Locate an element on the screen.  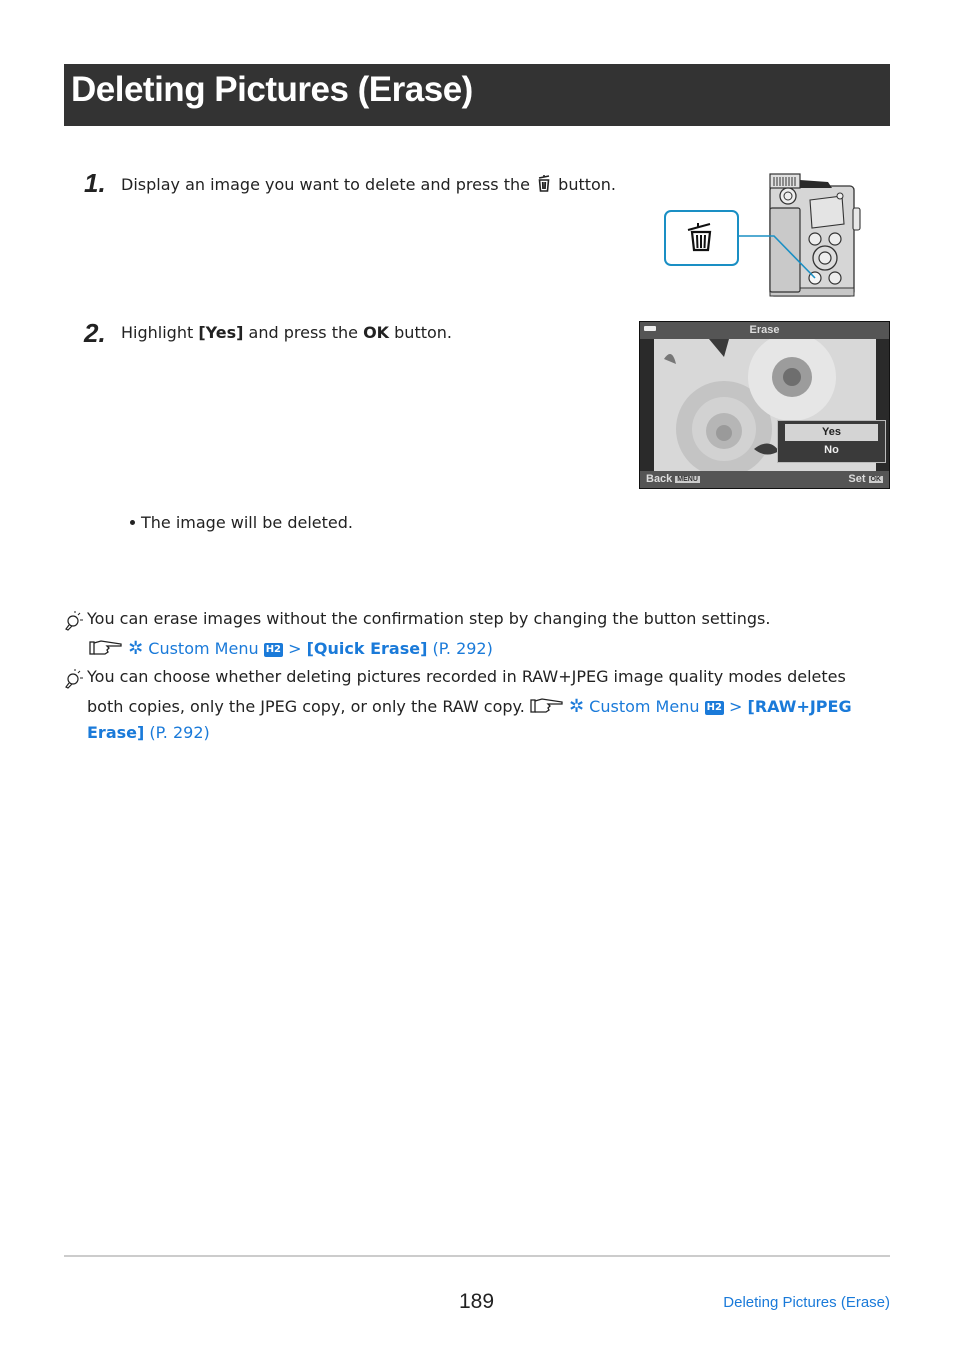
step-2-text-part3: button. is located at coordinates (421, 332).